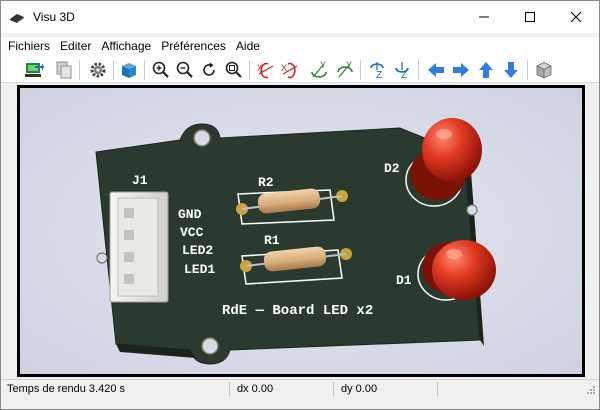 This screenshot has height=410, width=600. Describe the element at coordinates (392, 168) in the screenshot. I see `led-d2-label: D2` at that location.